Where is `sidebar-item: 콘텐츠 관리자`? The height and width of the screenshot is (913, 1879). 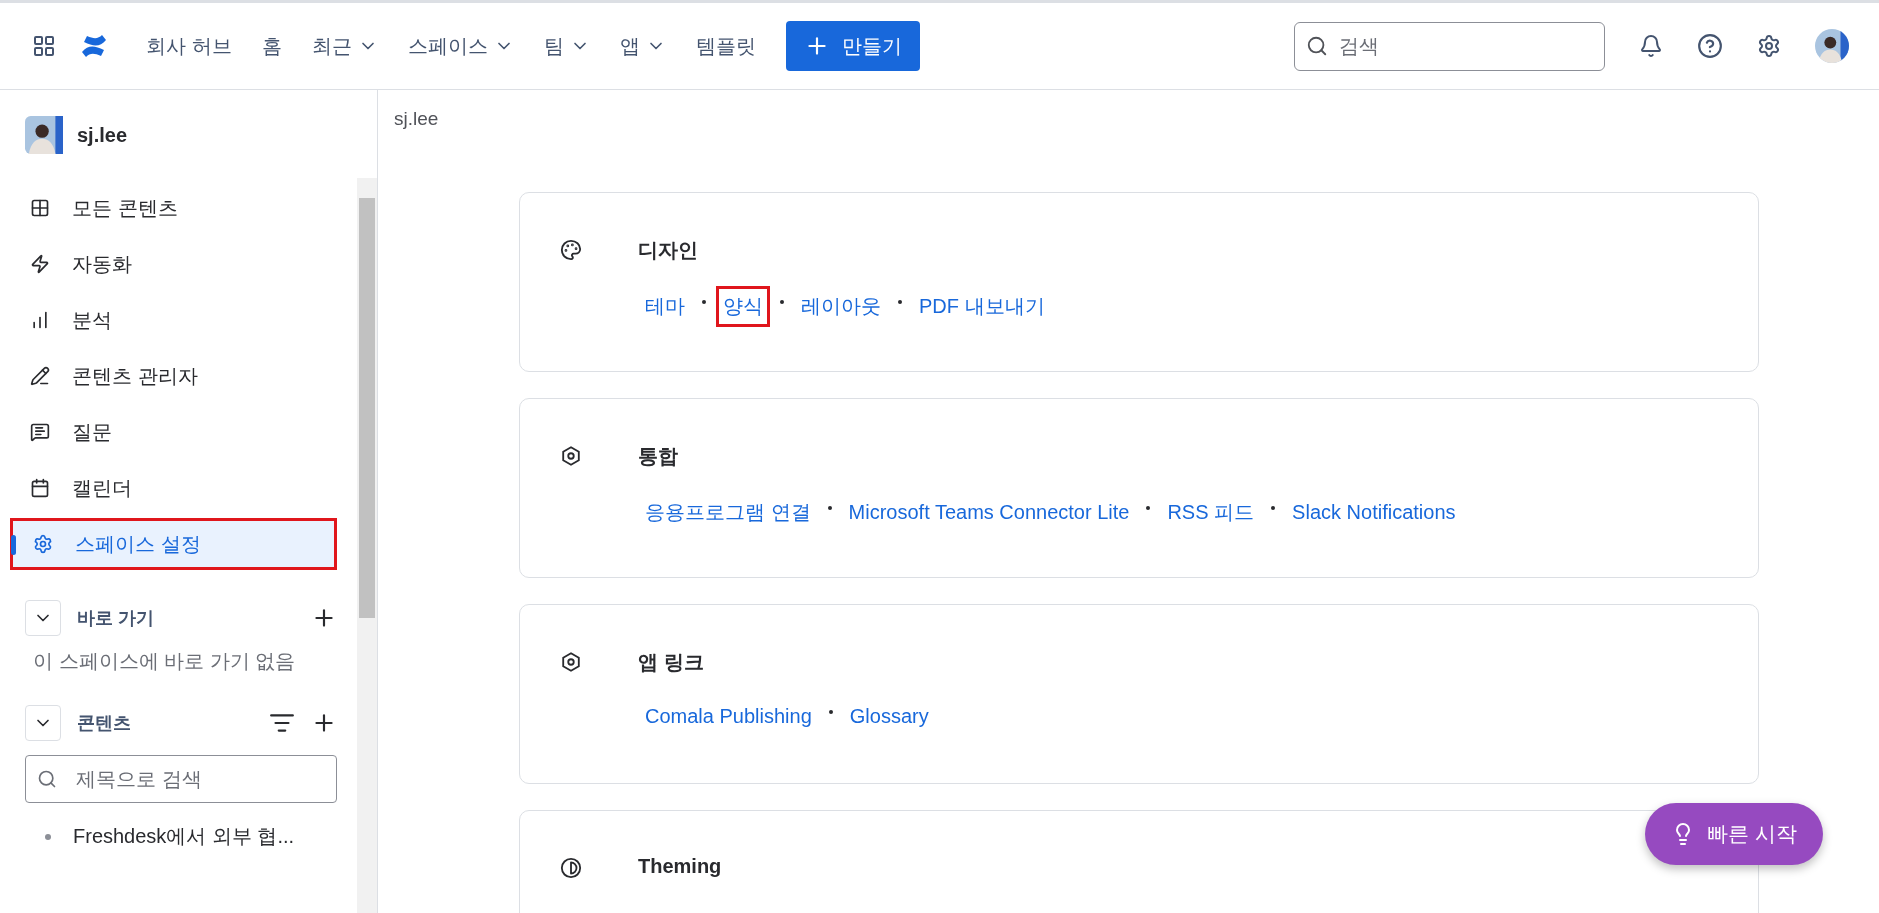 sidebar-item: 콘텐츠 관리자 is located at coordinates (173, 376).